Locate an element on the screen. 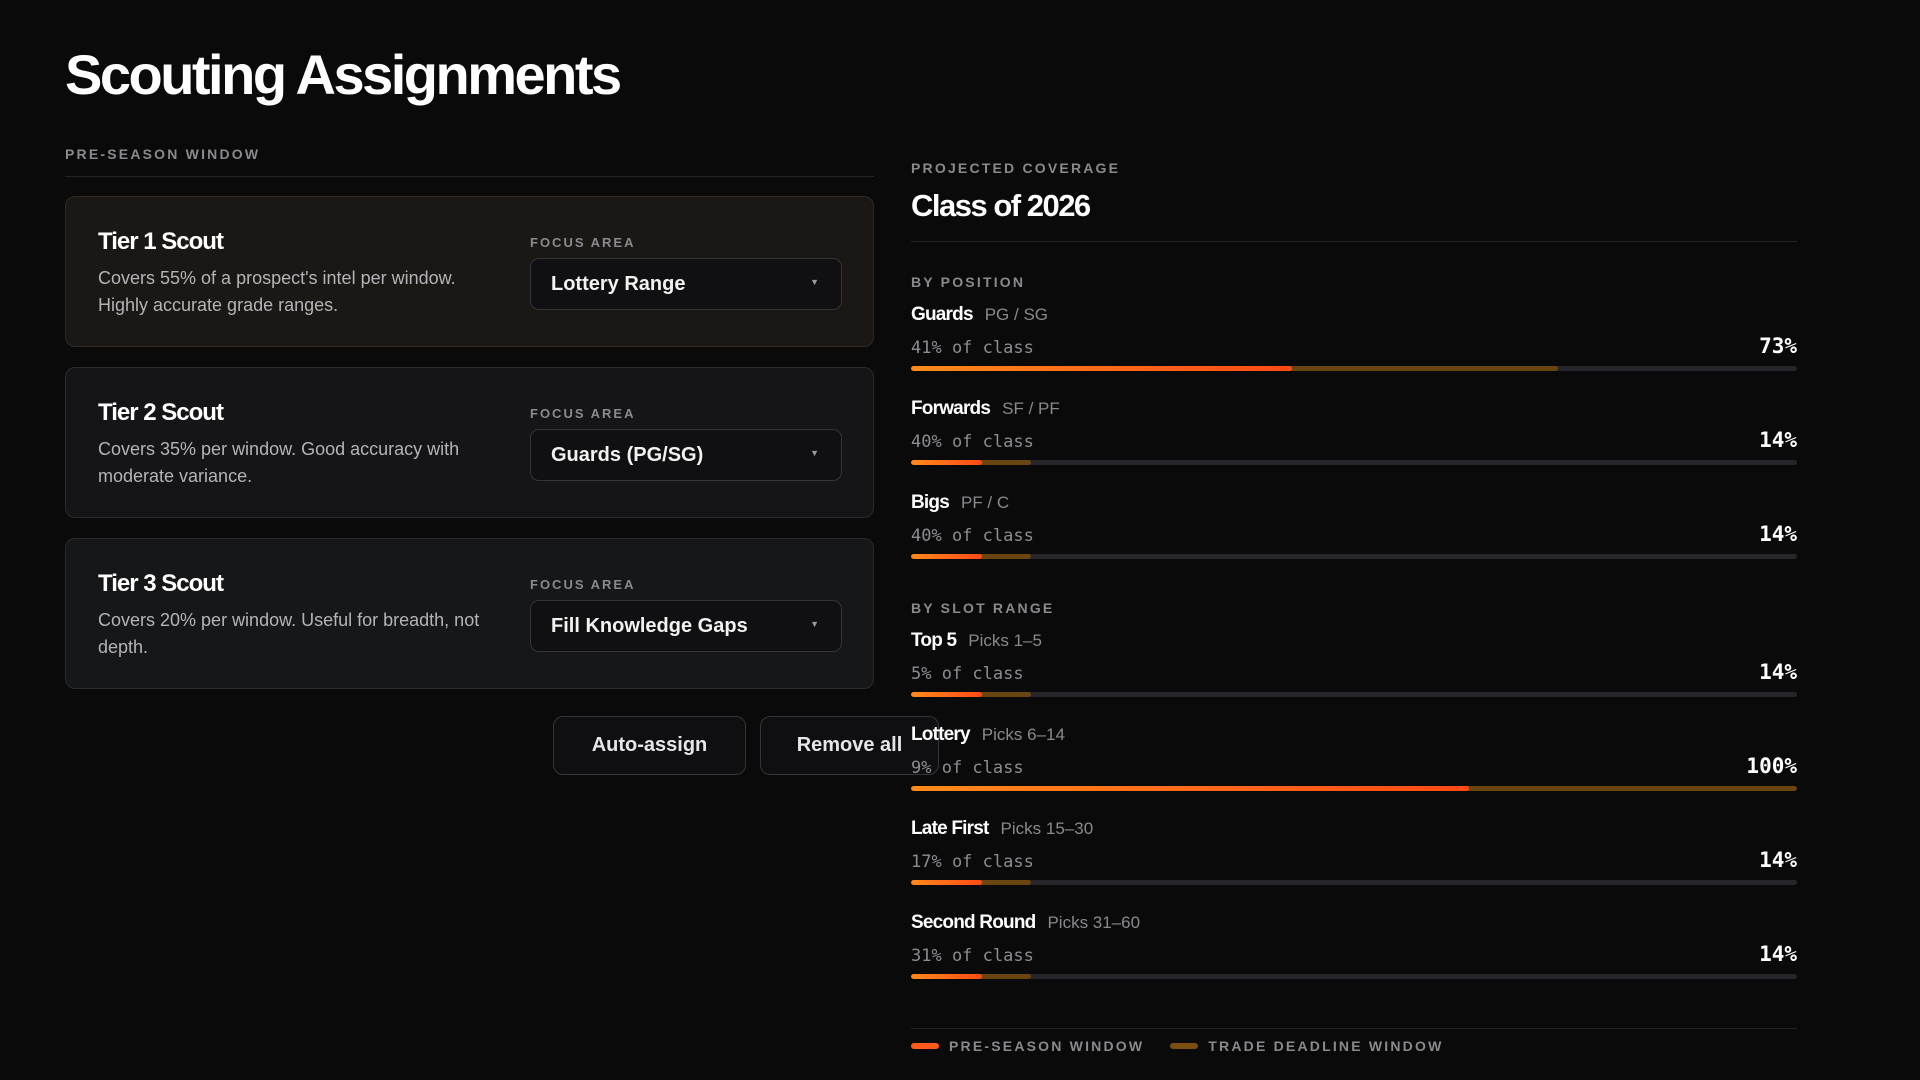 The width and height of the screenshot is (1920, 1080). coverage-row-label: Bigs is located at coordinates (930, 502).